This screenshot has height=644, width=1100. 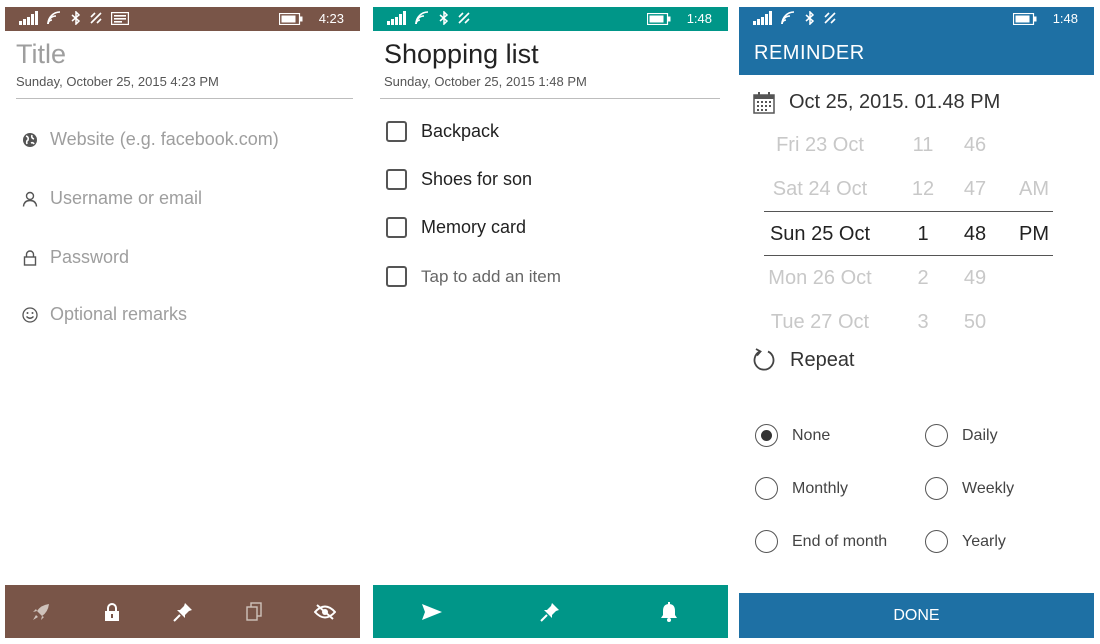 What do you see at coordinates (923, 322) in the screenshot?
I see `picker-hour: 3` at bounding box center [923, 322].